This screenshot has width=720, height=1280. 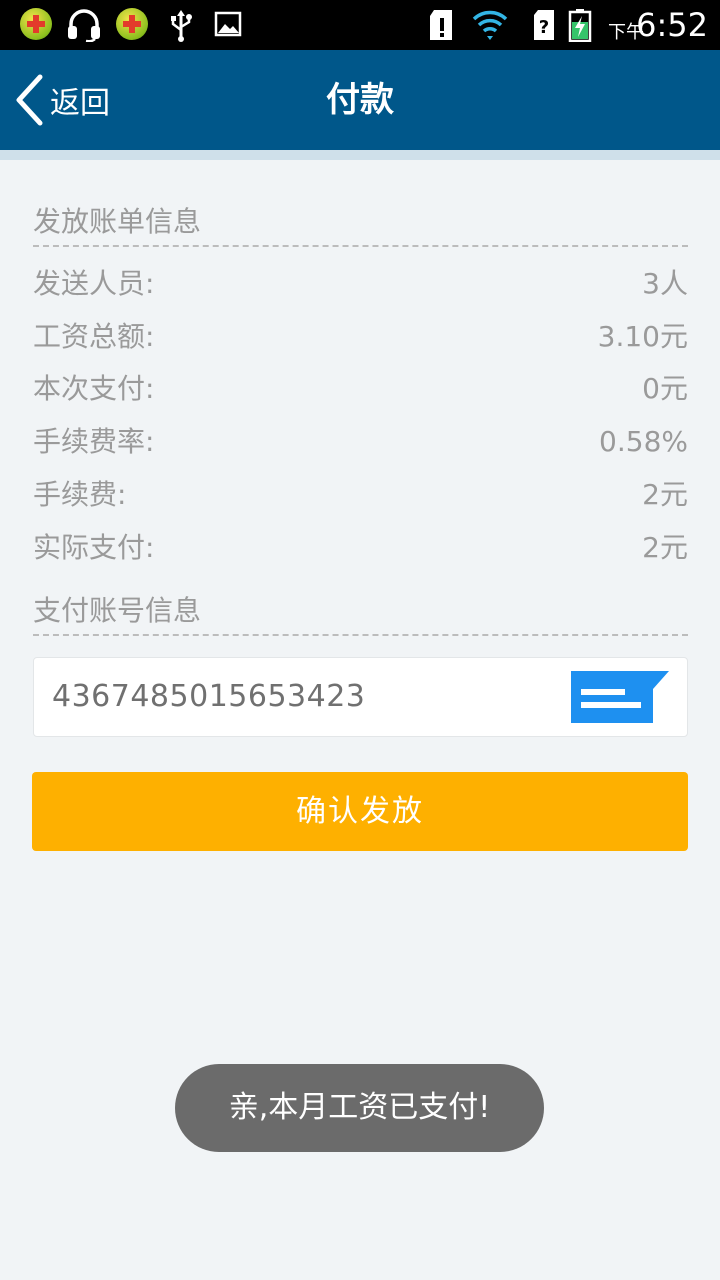 What do you see at coordinates (441, 25) in the screenshot?
I see `sd-card-alert-icon` at bounding box center [441, 25].